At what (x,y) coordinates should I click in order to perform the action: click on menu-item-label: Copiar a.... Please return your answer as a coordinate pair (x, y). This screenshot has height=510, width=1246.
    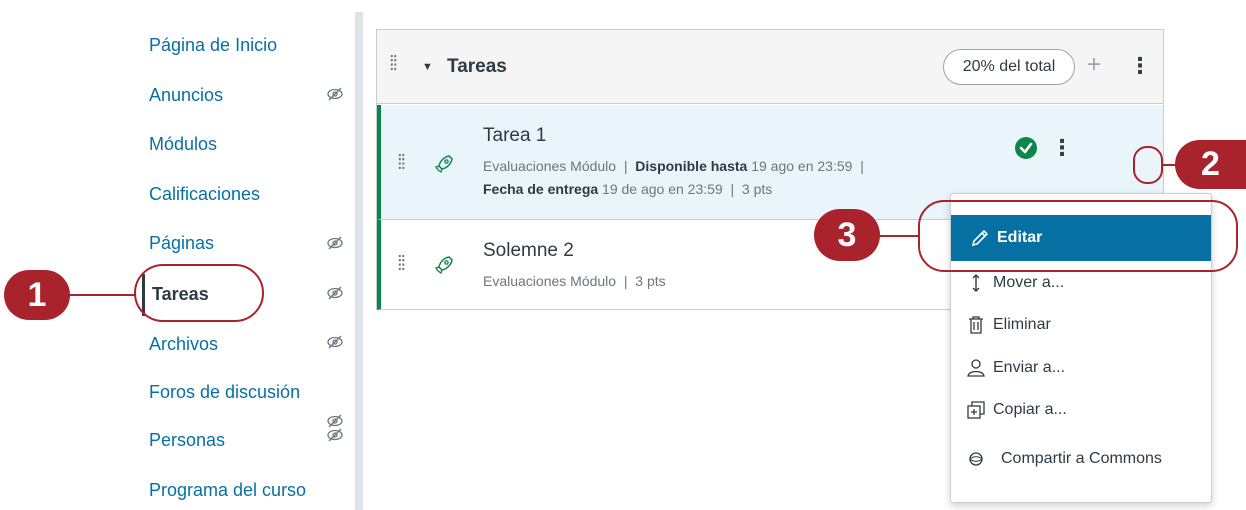
    Looking at the image, I should click on (1030, 409).